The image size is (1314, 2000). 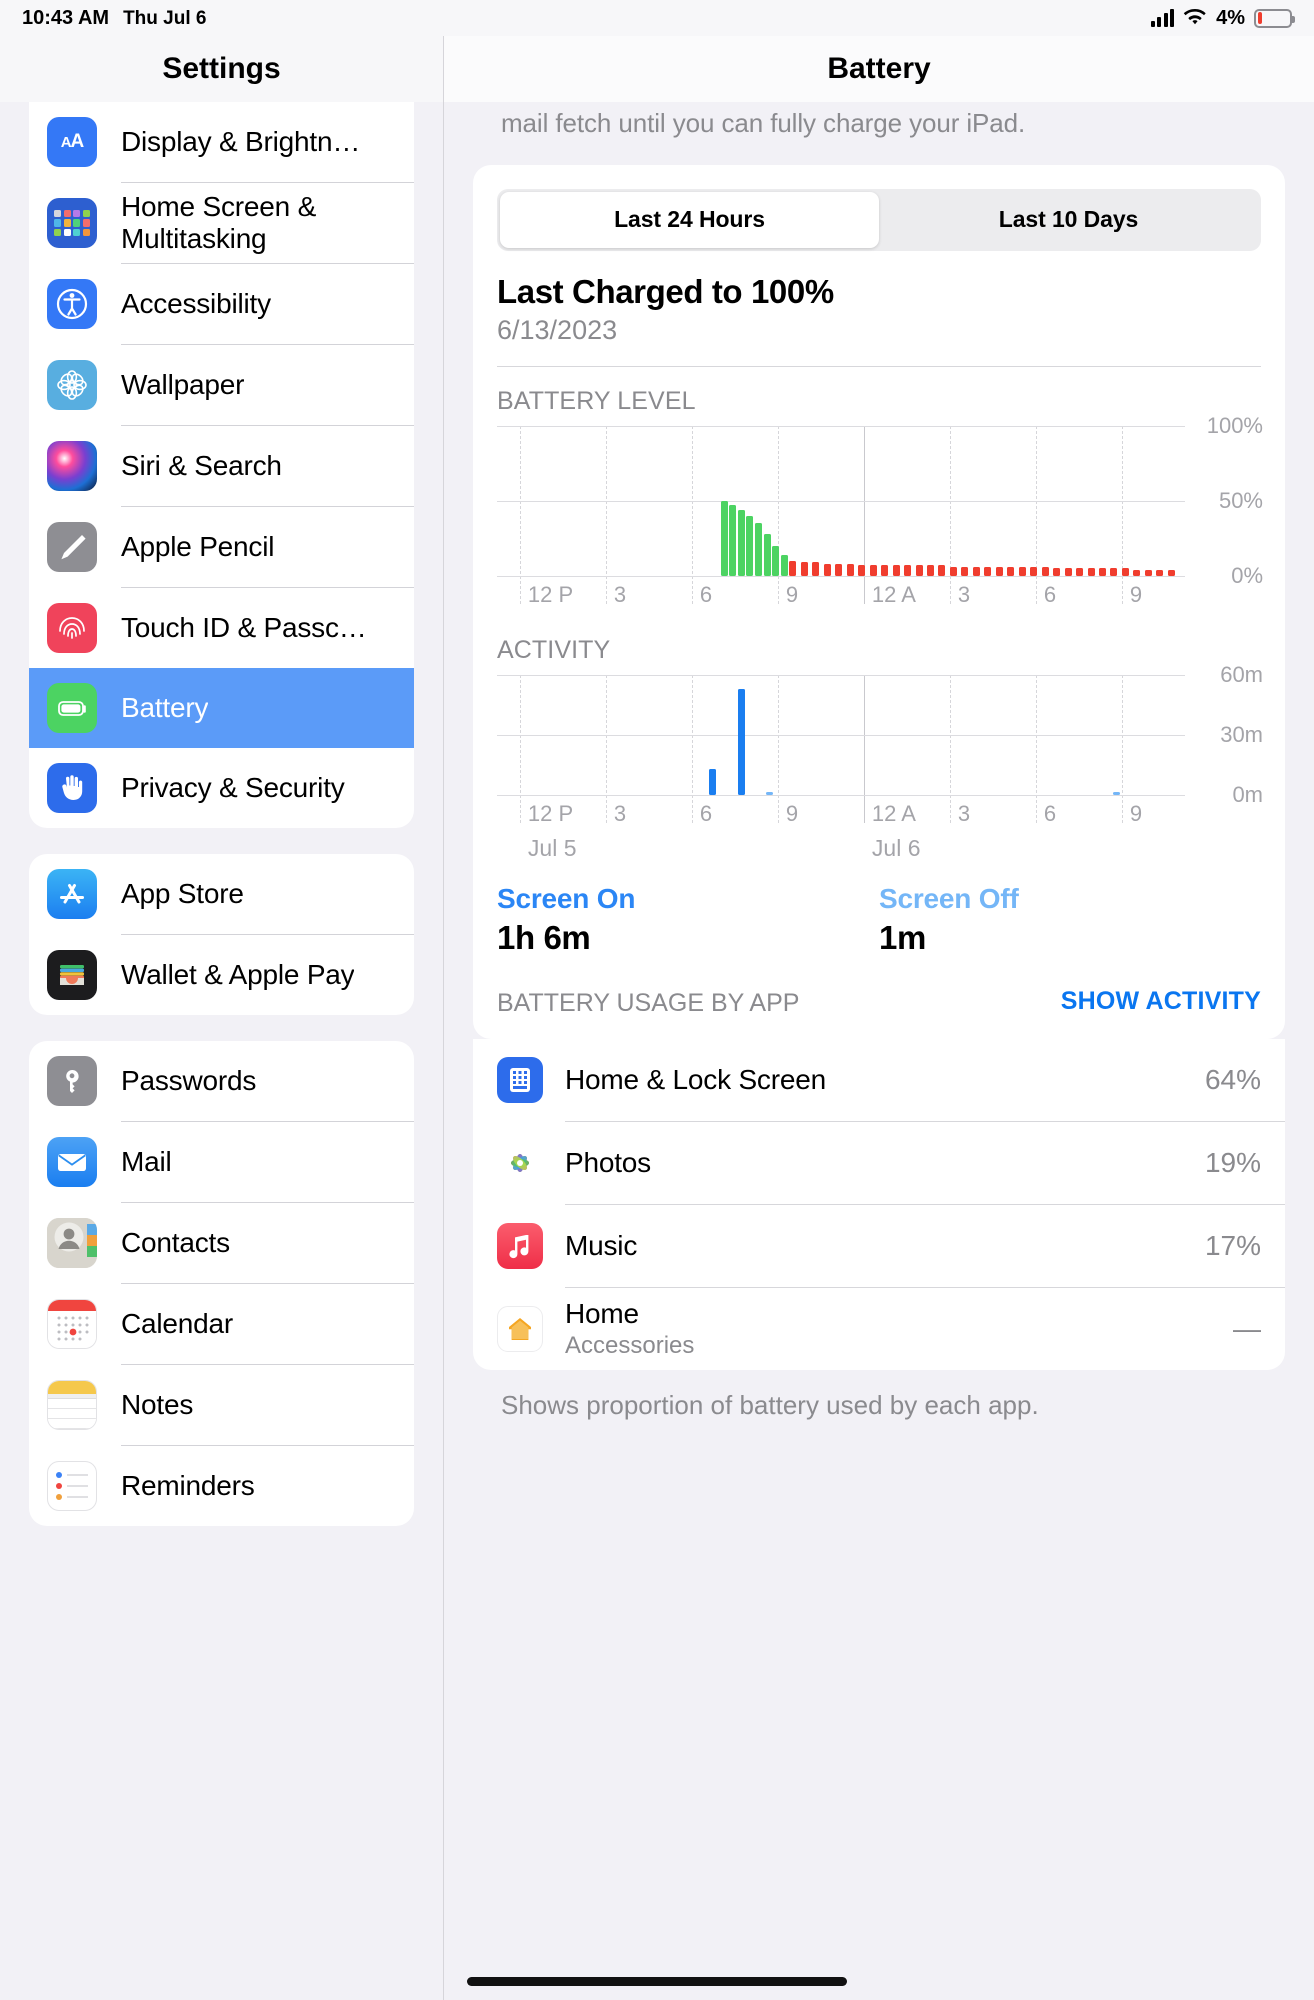 What do you see at coordinates (880, 742) in the screenshot?
I see `activity-plot: 60m 30m 0m` at bounding box center [880, 742].